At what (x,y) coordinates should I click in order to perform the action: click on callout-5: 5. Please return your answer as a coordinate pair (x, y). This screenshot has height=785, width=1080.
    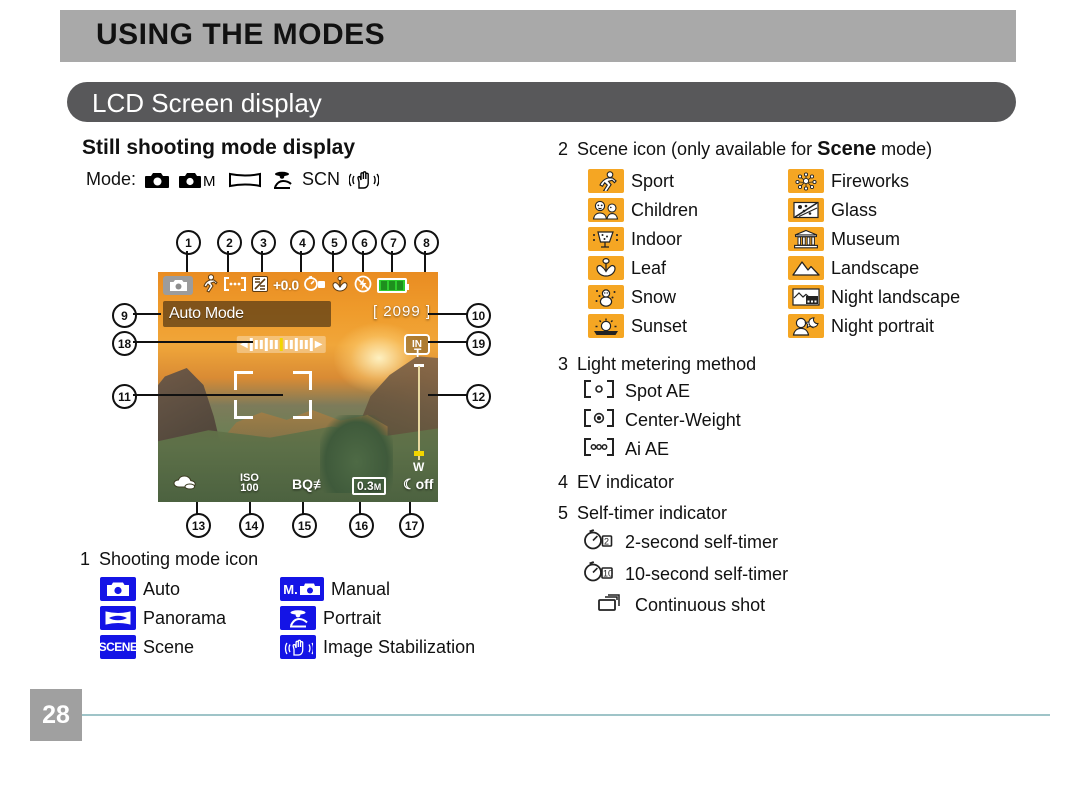
    Looking at the image, I should click on (334, 242).